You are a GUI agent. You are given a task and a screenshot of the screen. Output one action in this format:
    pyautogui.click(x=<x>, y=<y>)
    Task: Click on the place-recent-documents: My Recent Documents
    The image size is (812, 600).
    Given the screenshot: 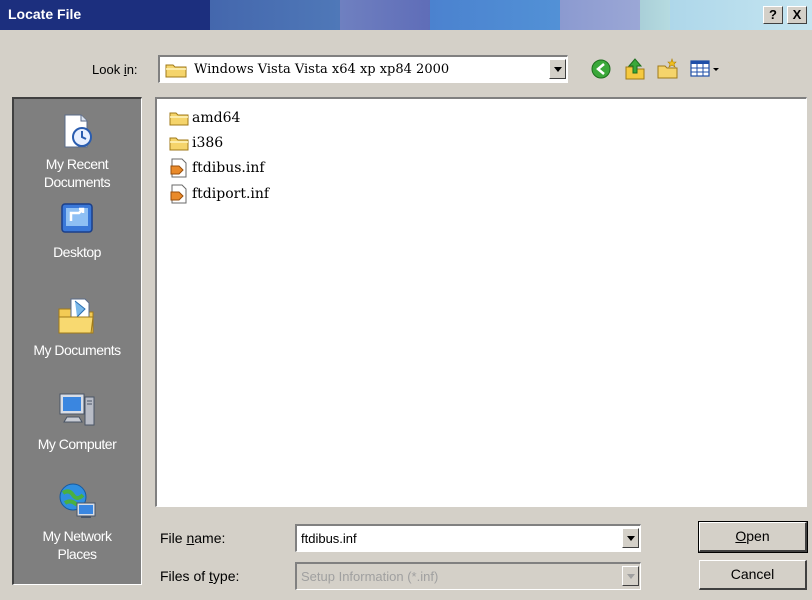 What is the action you would take?
    pyautogui.click(x=77, y=151)
    